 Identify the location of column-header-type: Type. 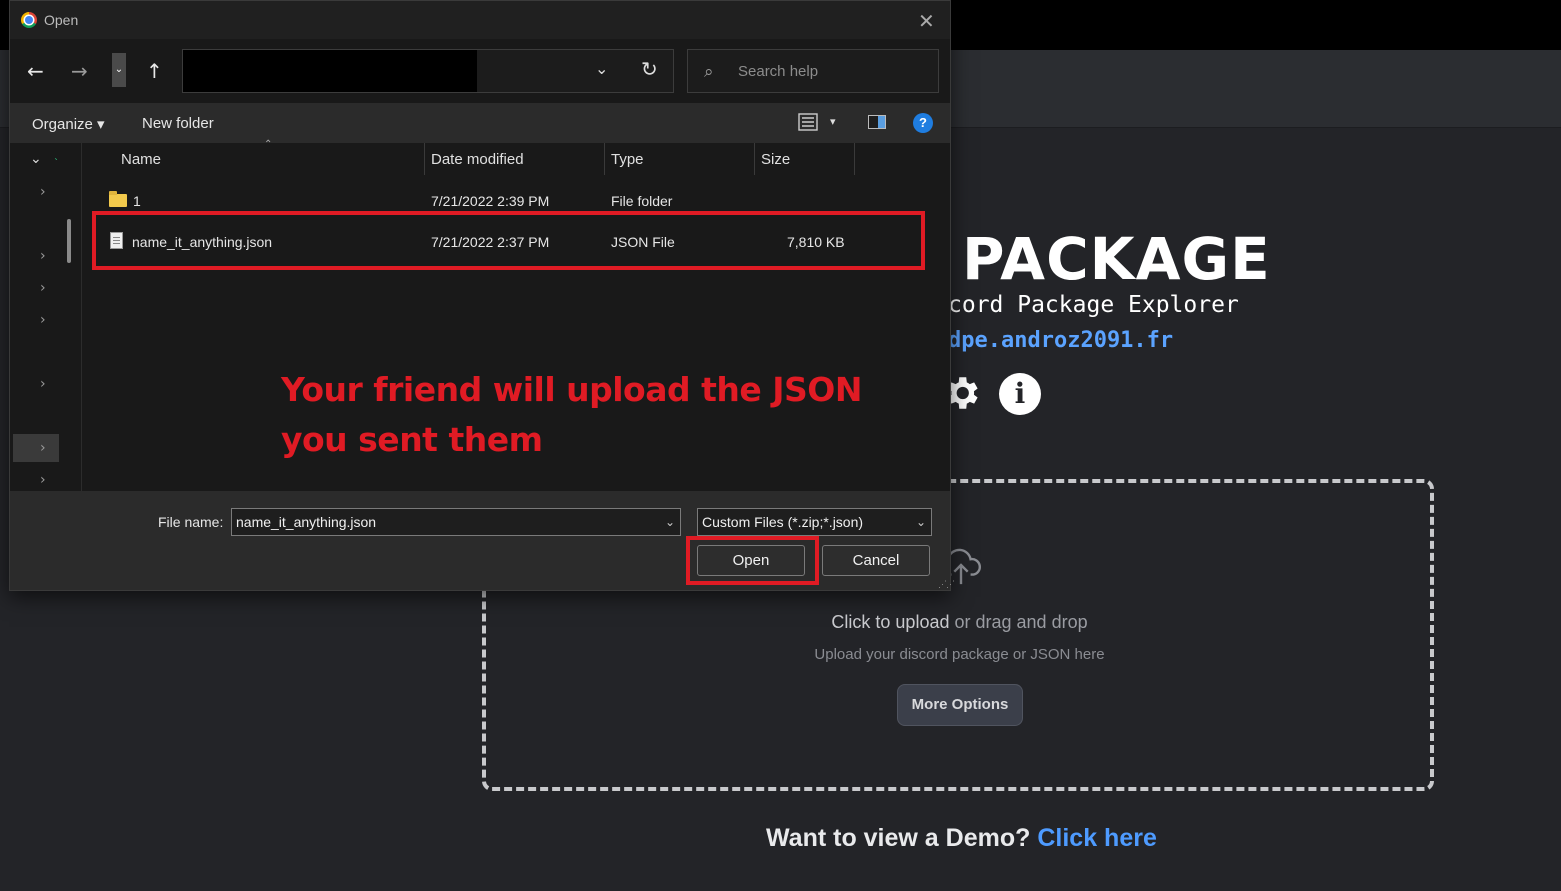
(627, 159).